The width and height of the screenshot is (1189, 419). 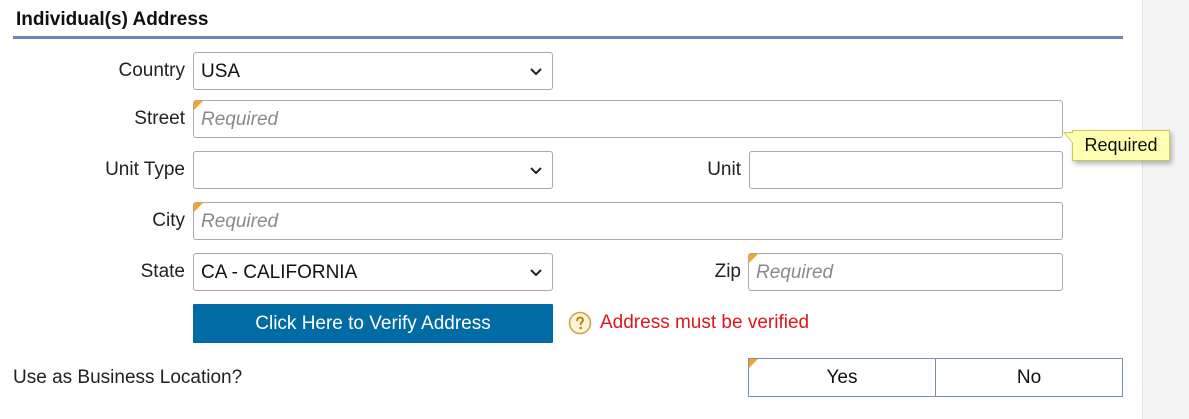 I want to click on street-input: Required, so click(x=628, y=119).